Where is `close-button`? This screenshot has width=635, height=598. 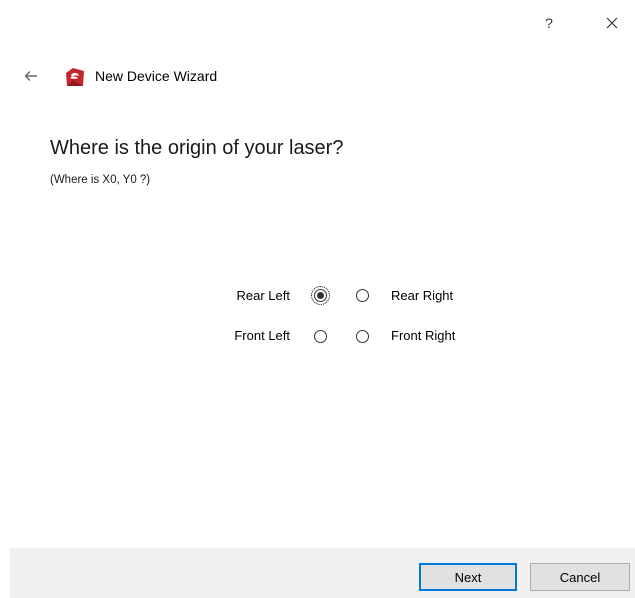
close-button is located at coordinates (612, 23).